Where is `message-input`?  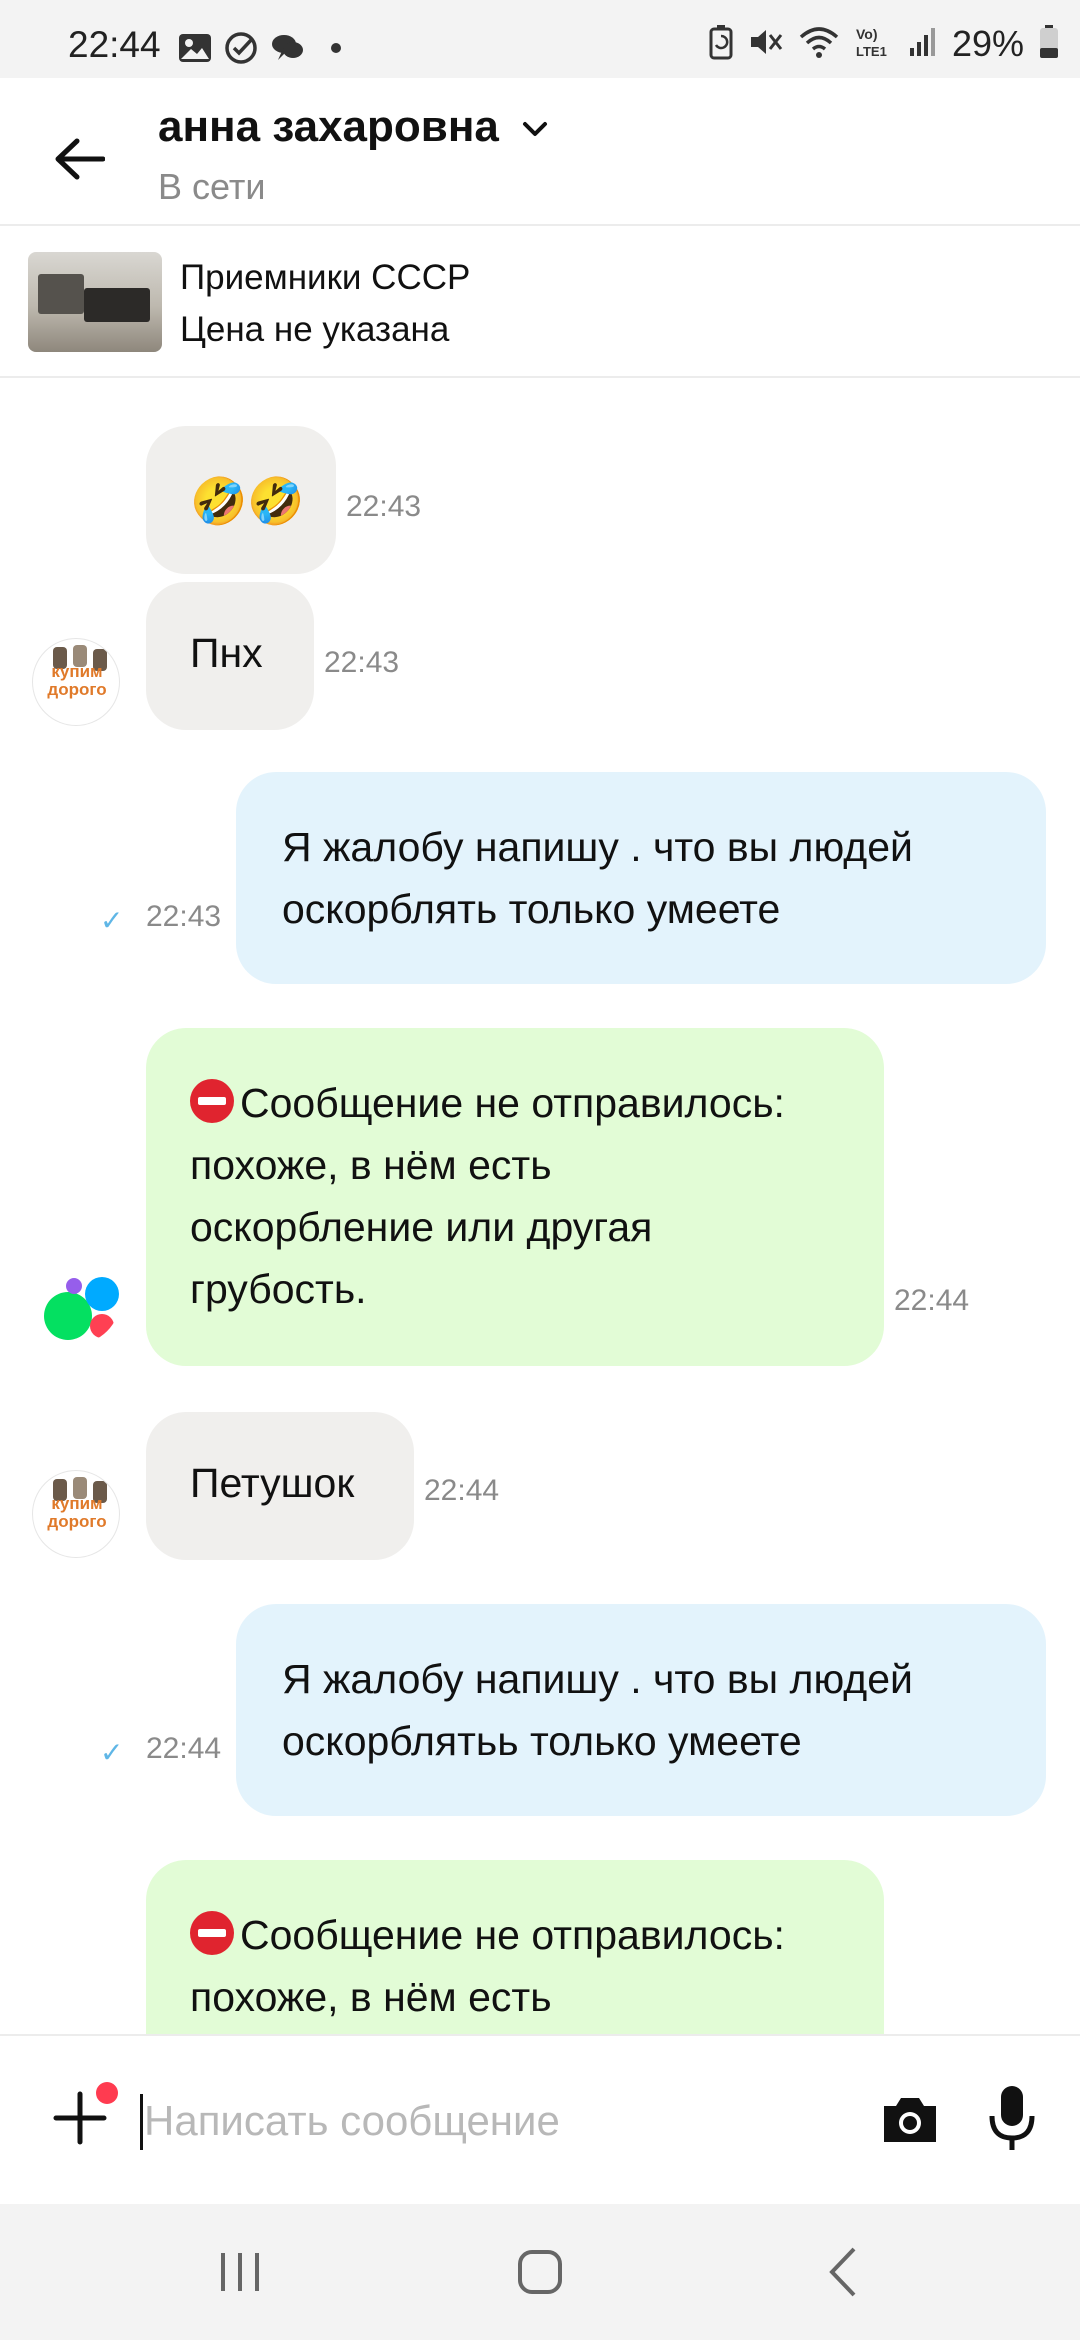
message-input is located at coordinates (494, 2121).